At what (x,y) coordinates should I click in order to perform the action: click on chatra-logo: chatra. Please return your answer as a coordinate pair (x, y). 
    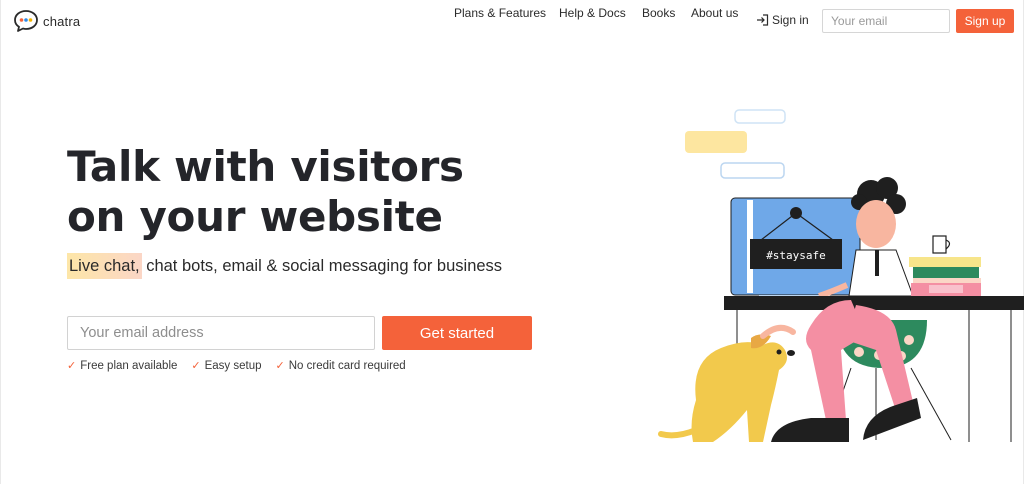
    Looking at the image, I should click on (46, 21).